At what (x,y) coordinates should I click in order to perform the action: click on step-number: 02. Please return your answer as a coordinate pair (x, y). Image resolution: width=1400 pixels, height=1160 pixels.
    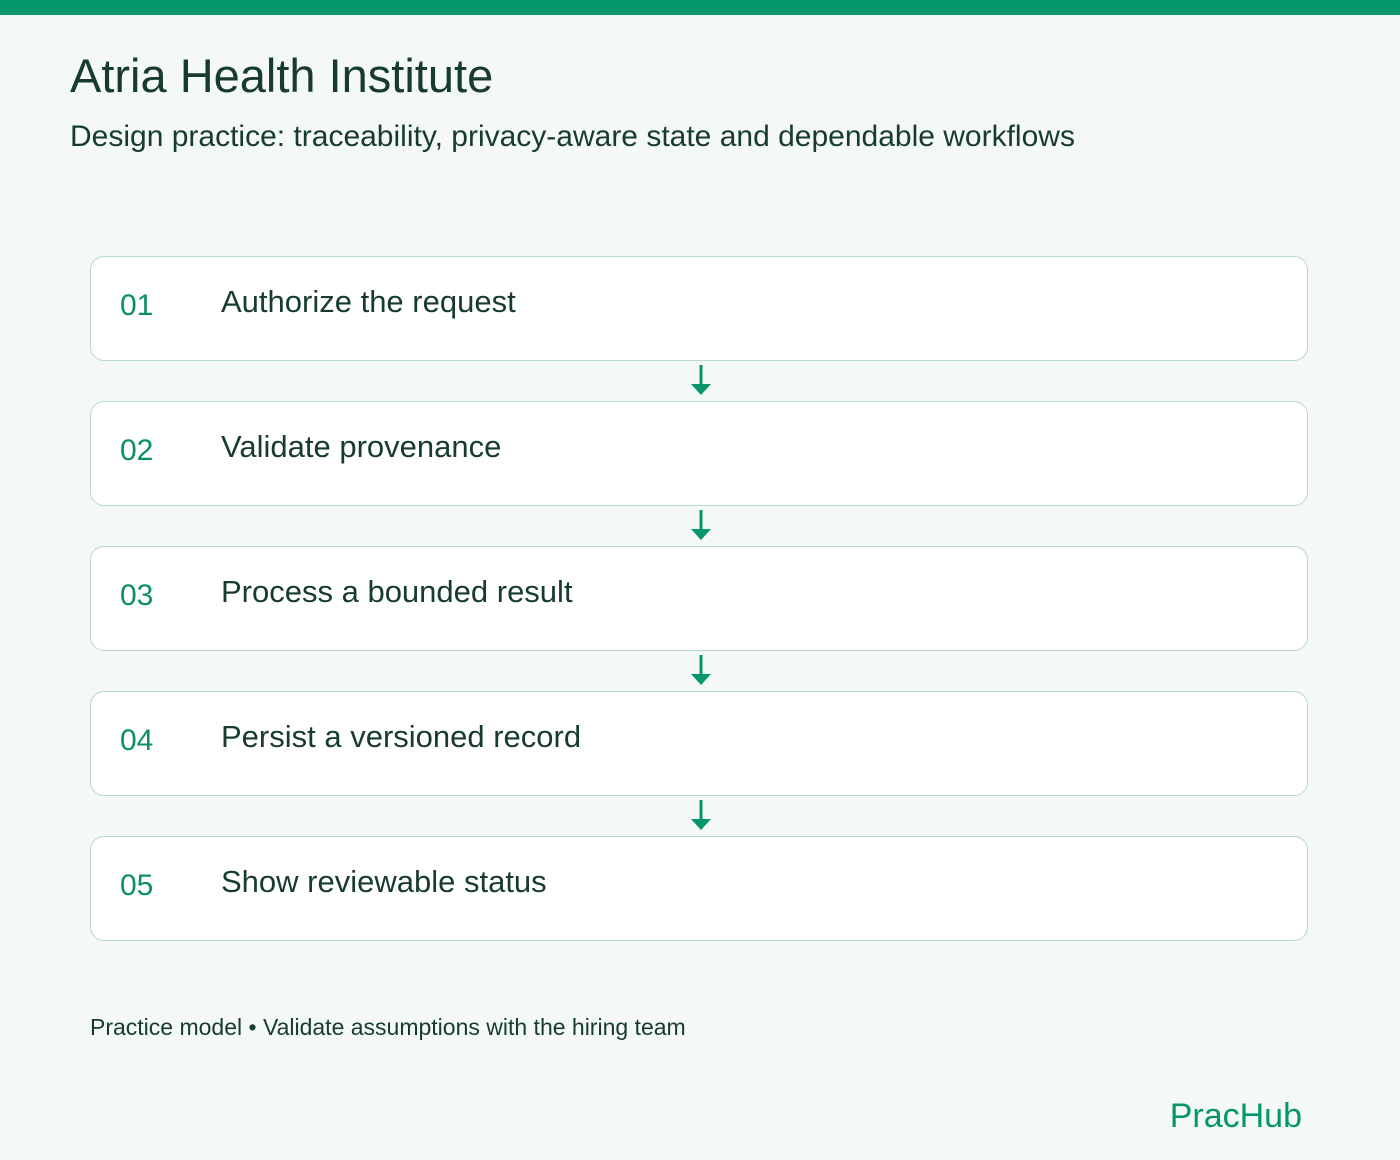
    Looking at the image, I should click on (137, 450).